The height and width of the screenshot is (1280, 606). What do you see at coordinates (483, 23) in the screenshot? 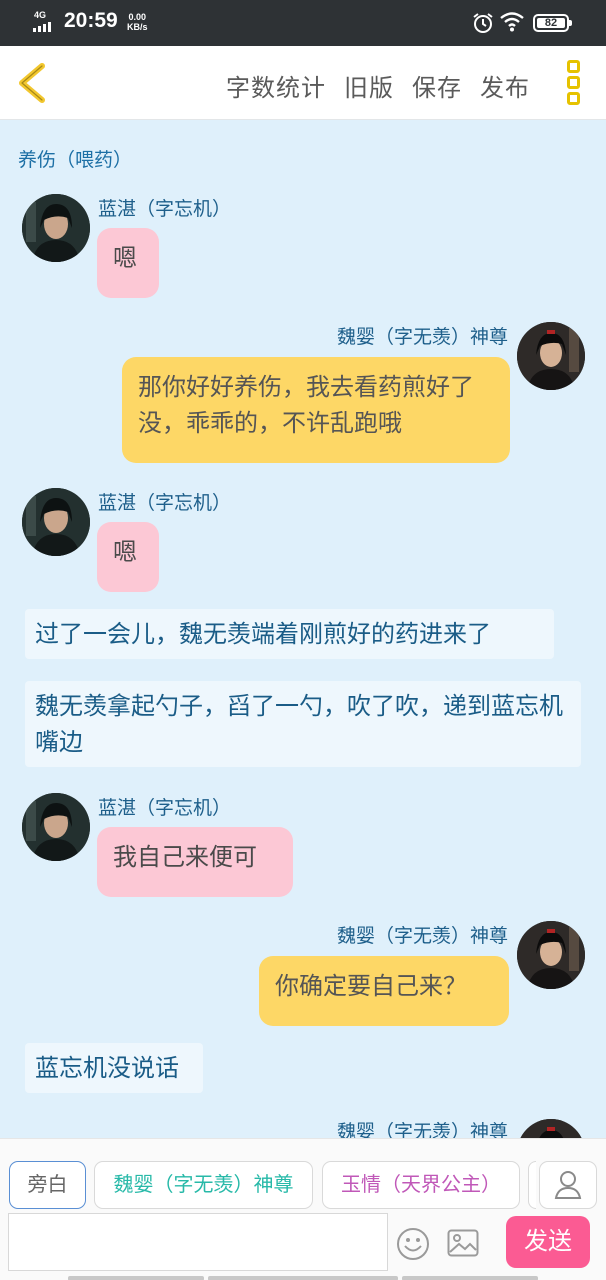
I see `alarm-icon` at bounding box center [483, 23].